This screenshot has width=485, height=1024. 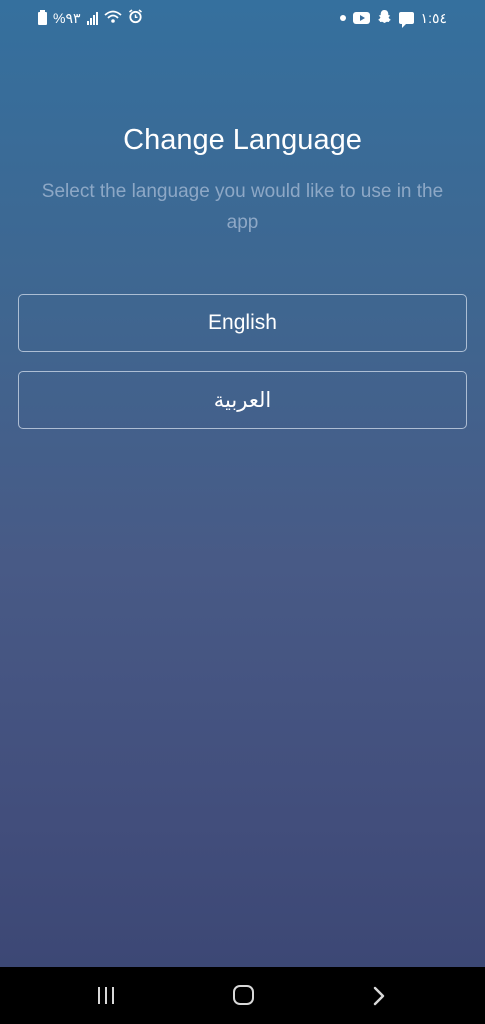 I want to click on page-title: Change Language, so click(x=242, y=140).